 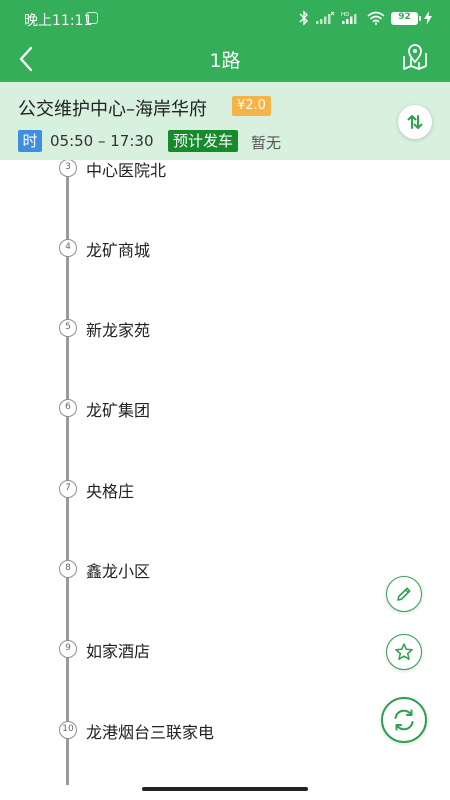 I want to click on departure-value: 暂无, so click(x=266, y=143).